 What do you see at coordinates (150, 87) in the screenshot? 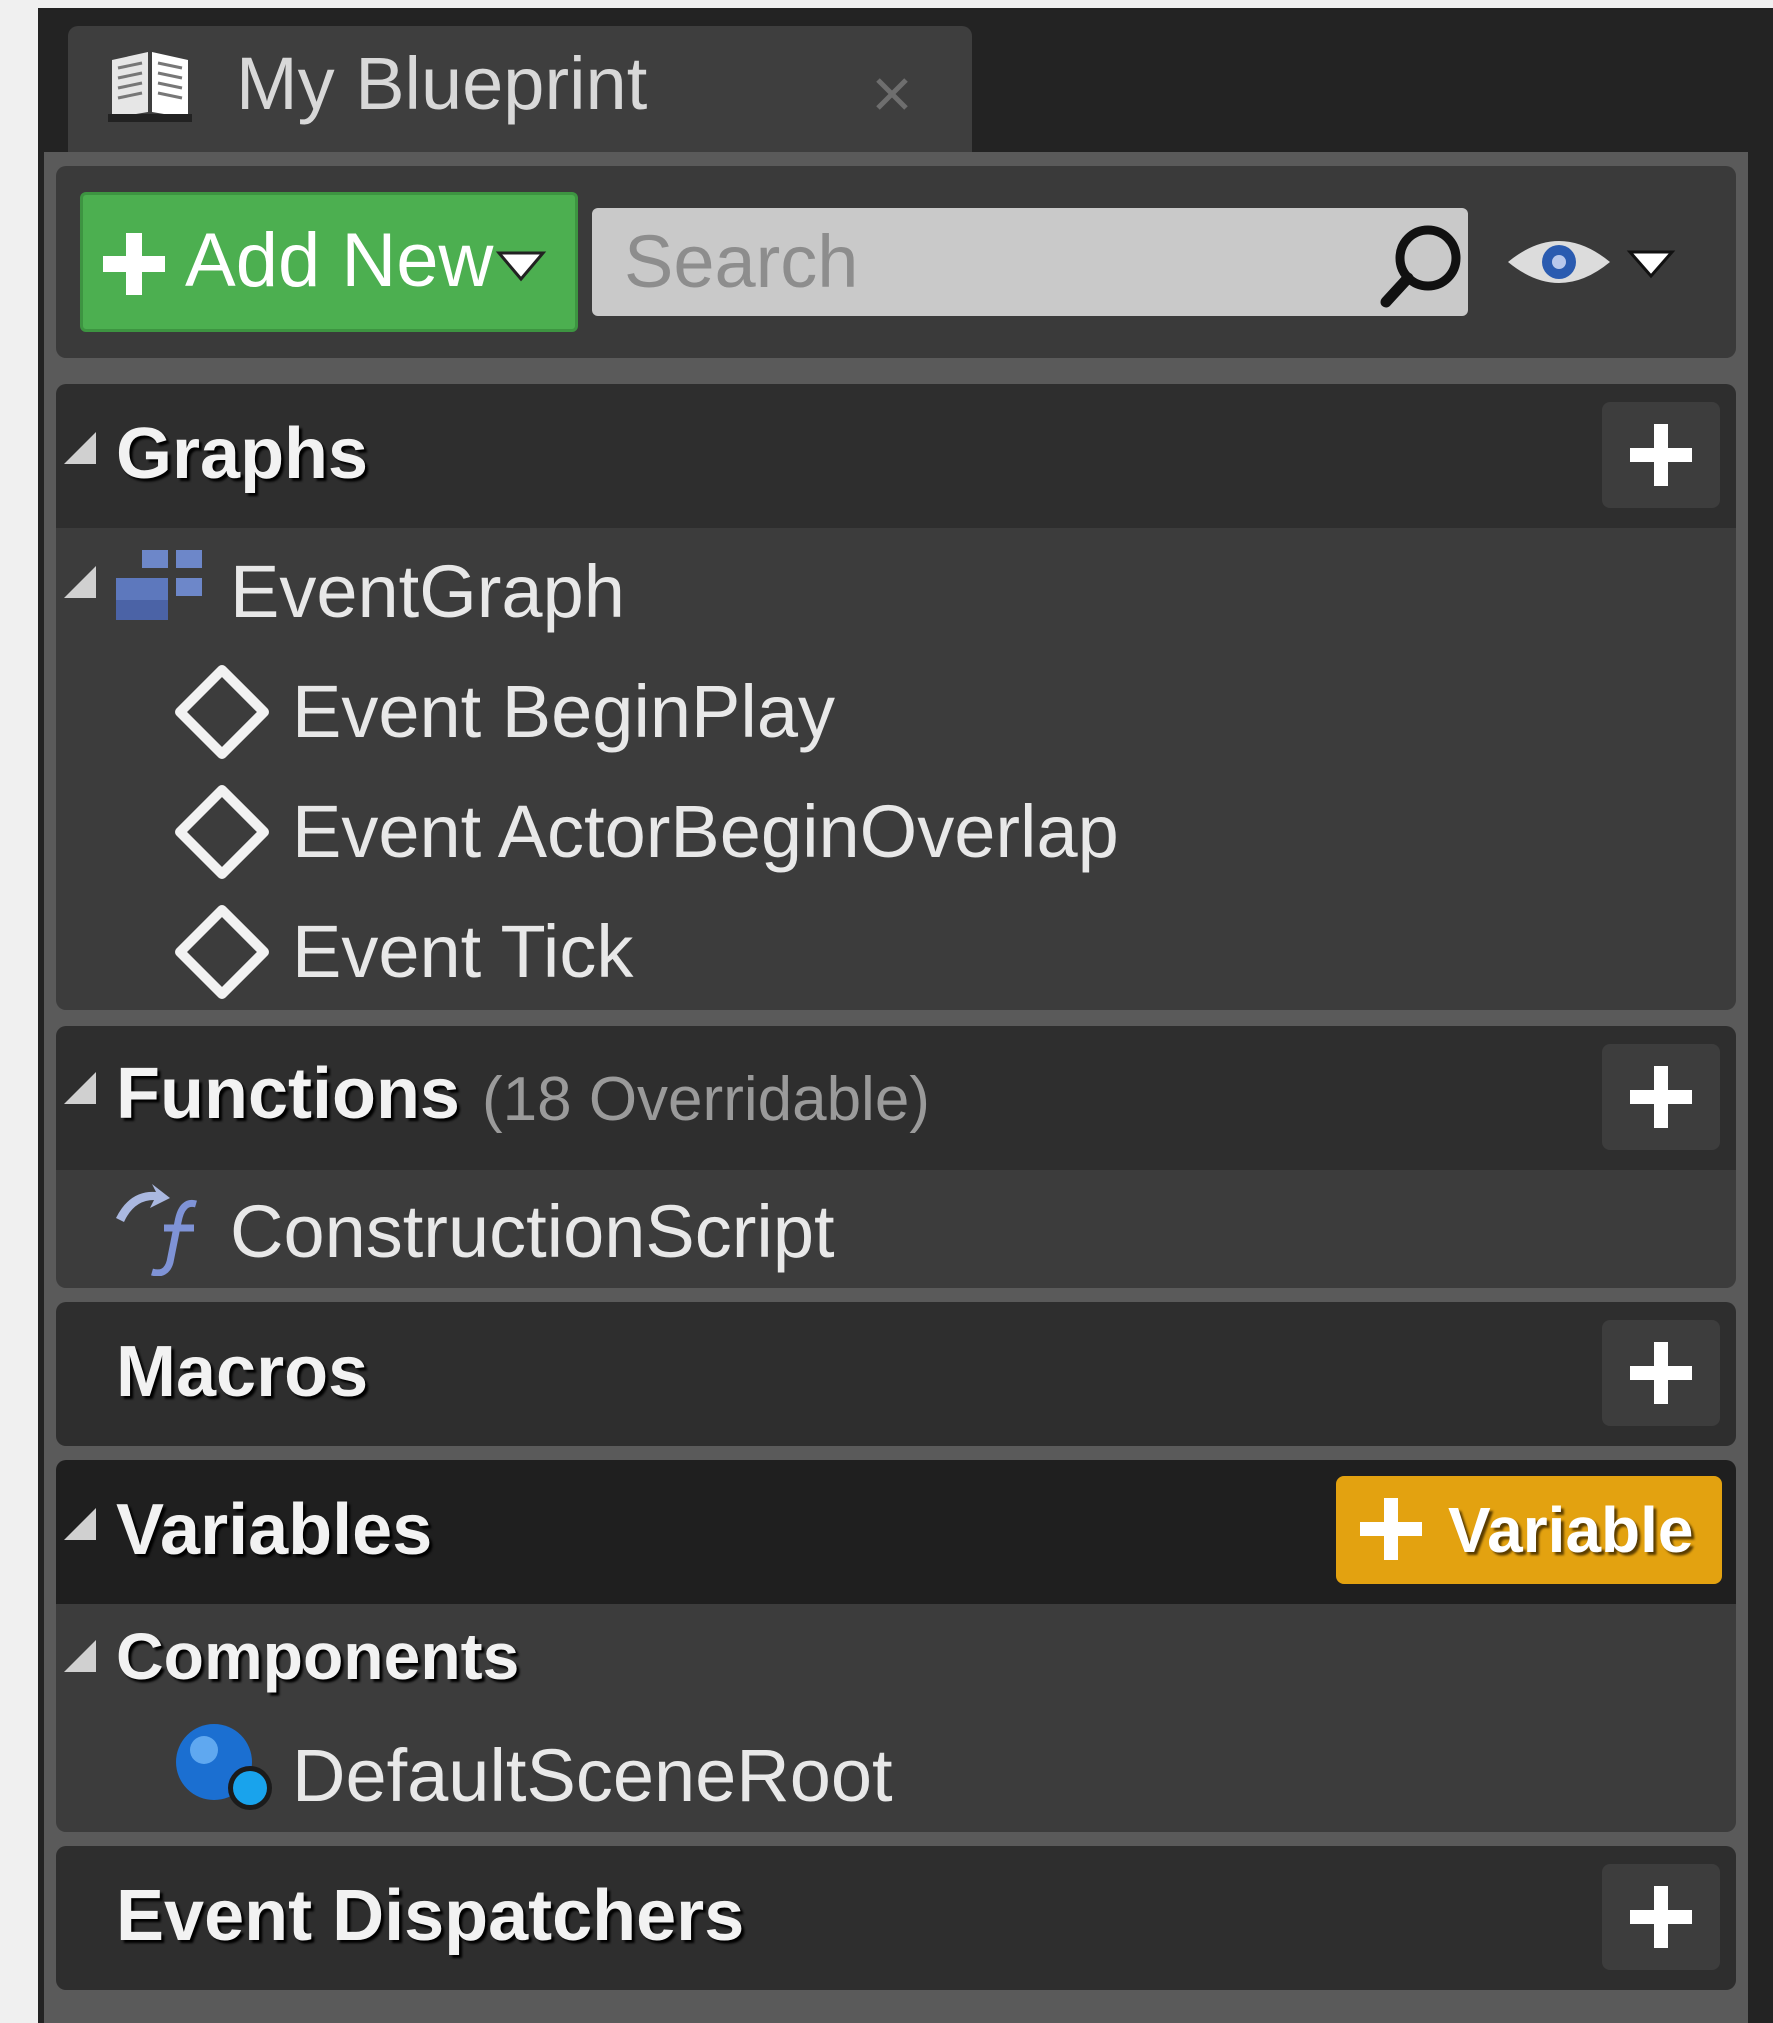
I see `book-icon` at bounding box center [150, 87].